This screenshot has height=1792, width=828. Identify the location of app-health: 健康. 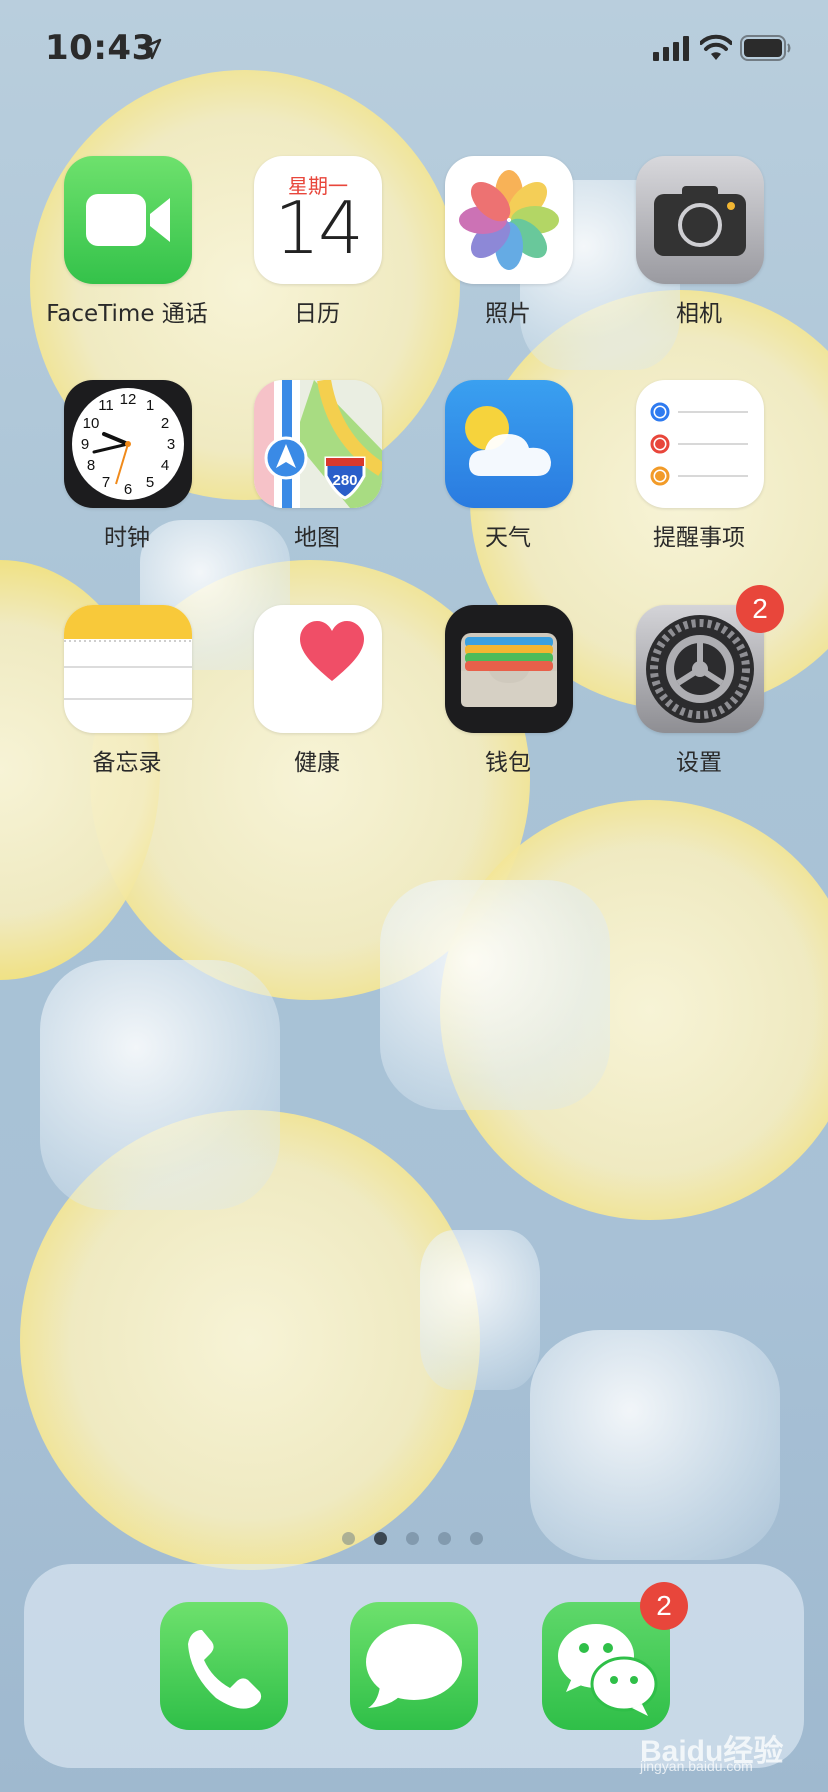
(317, 690).